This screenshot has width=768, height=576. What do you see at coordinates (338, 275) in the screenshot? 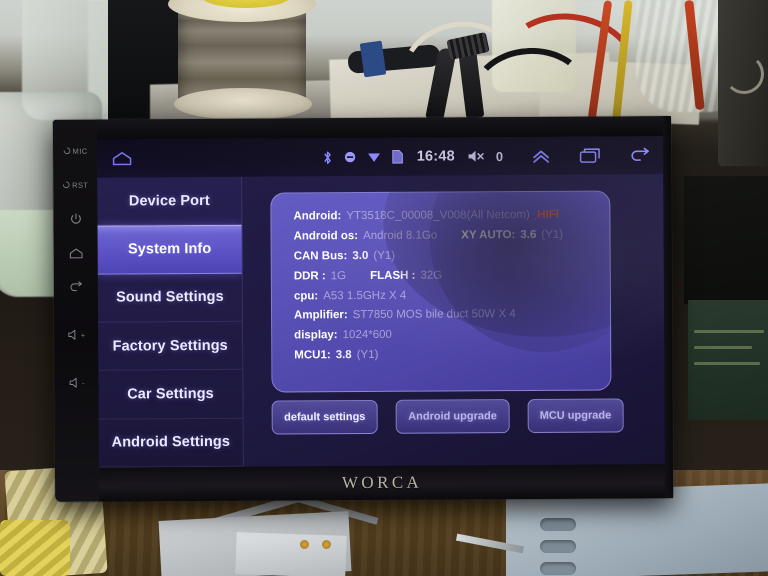
I see `info-row-value: 1G` at bounding box center [338, 275].